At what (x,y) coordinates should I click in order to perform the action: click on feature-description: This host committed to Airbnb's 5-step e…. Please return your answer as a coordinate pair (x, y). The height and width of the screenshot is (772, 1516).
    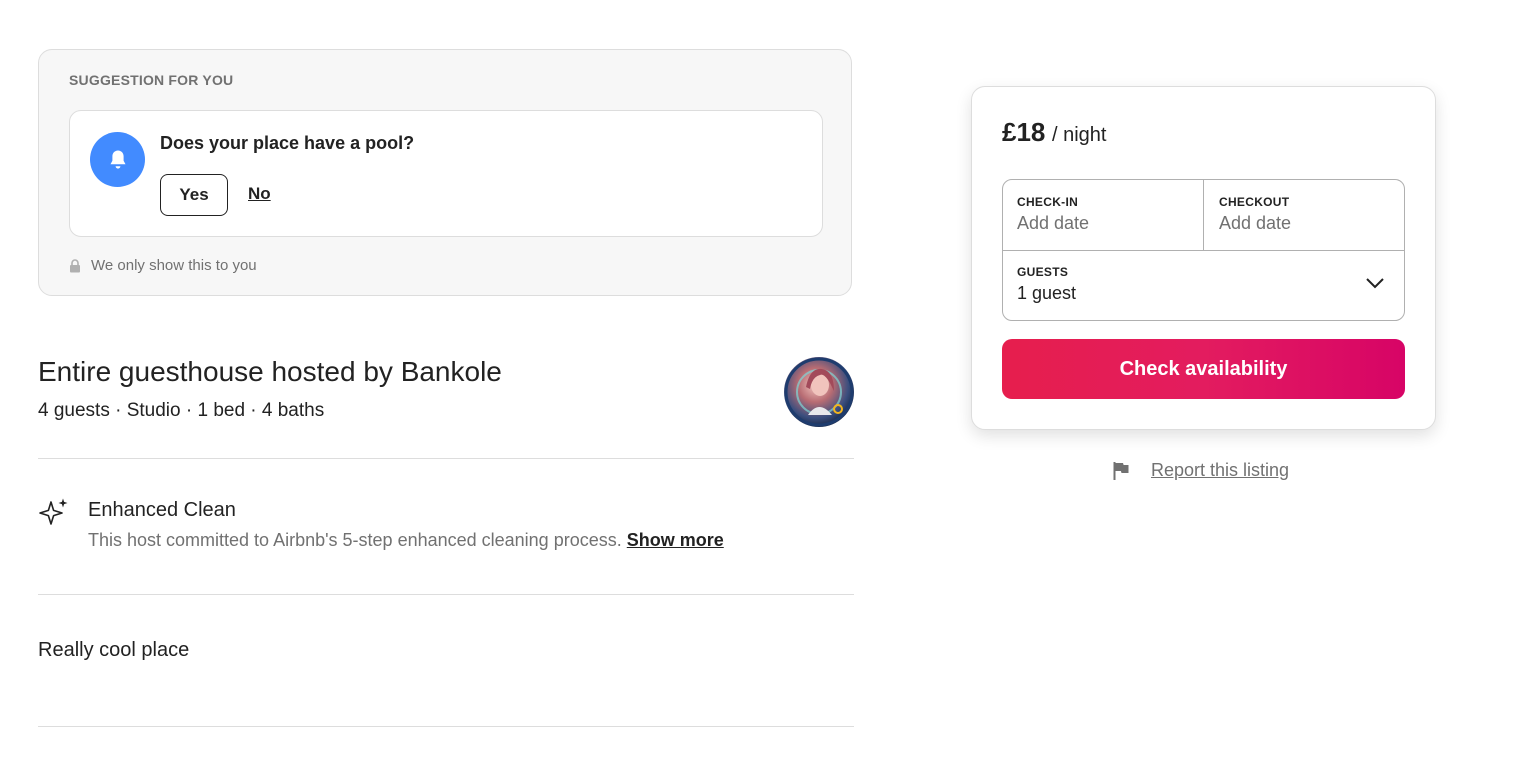
    Looking at the image, I should click on (406, 540).